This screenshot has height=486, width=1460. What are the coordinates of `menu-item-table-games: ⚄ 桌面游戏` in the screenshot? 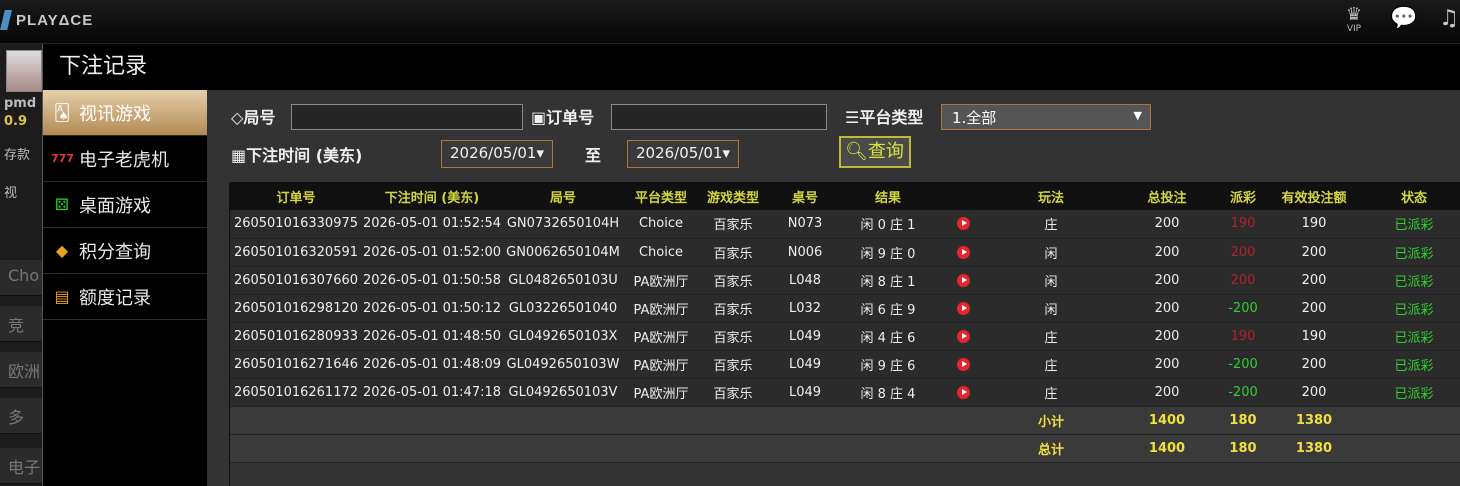 It's located at (125, 205).